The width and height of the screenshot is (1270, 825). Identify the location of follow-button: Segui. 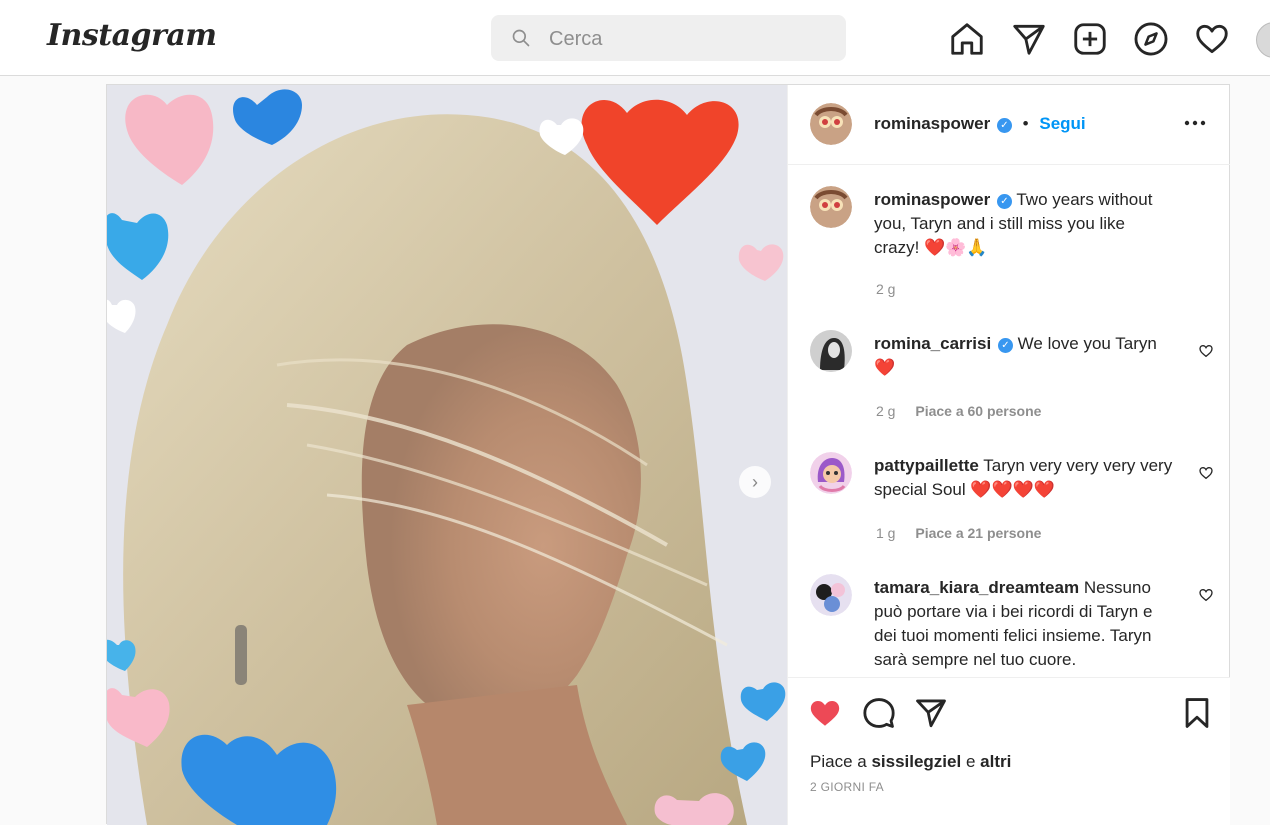
(1062, 123).